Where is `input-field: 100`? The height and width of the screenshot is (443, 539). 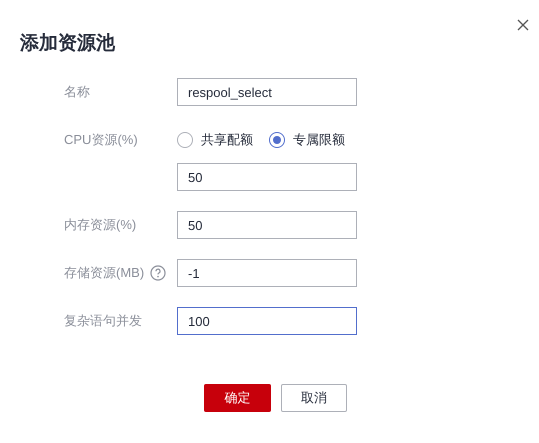 input-field: 100 is located at coordinates (267, 321).